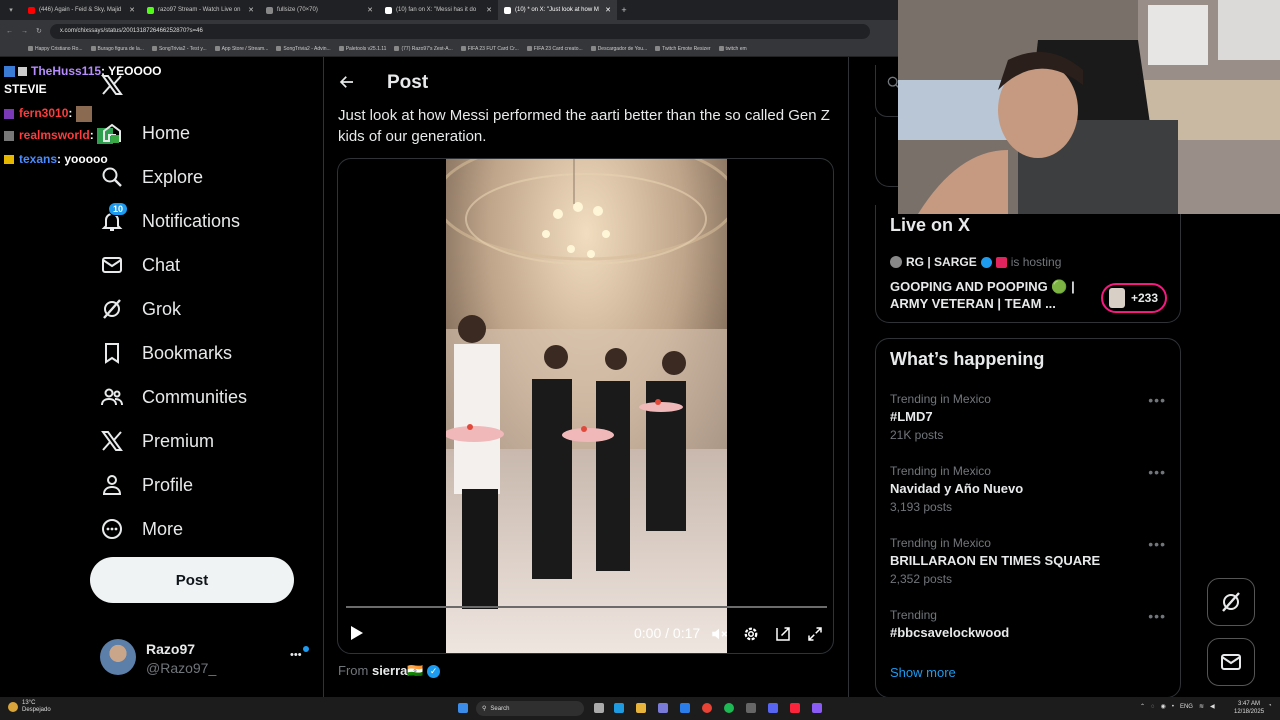 This screenshot has height=720, width=1280. I want to click on weather-widget: 13°C Despejado, so click(29, 707).